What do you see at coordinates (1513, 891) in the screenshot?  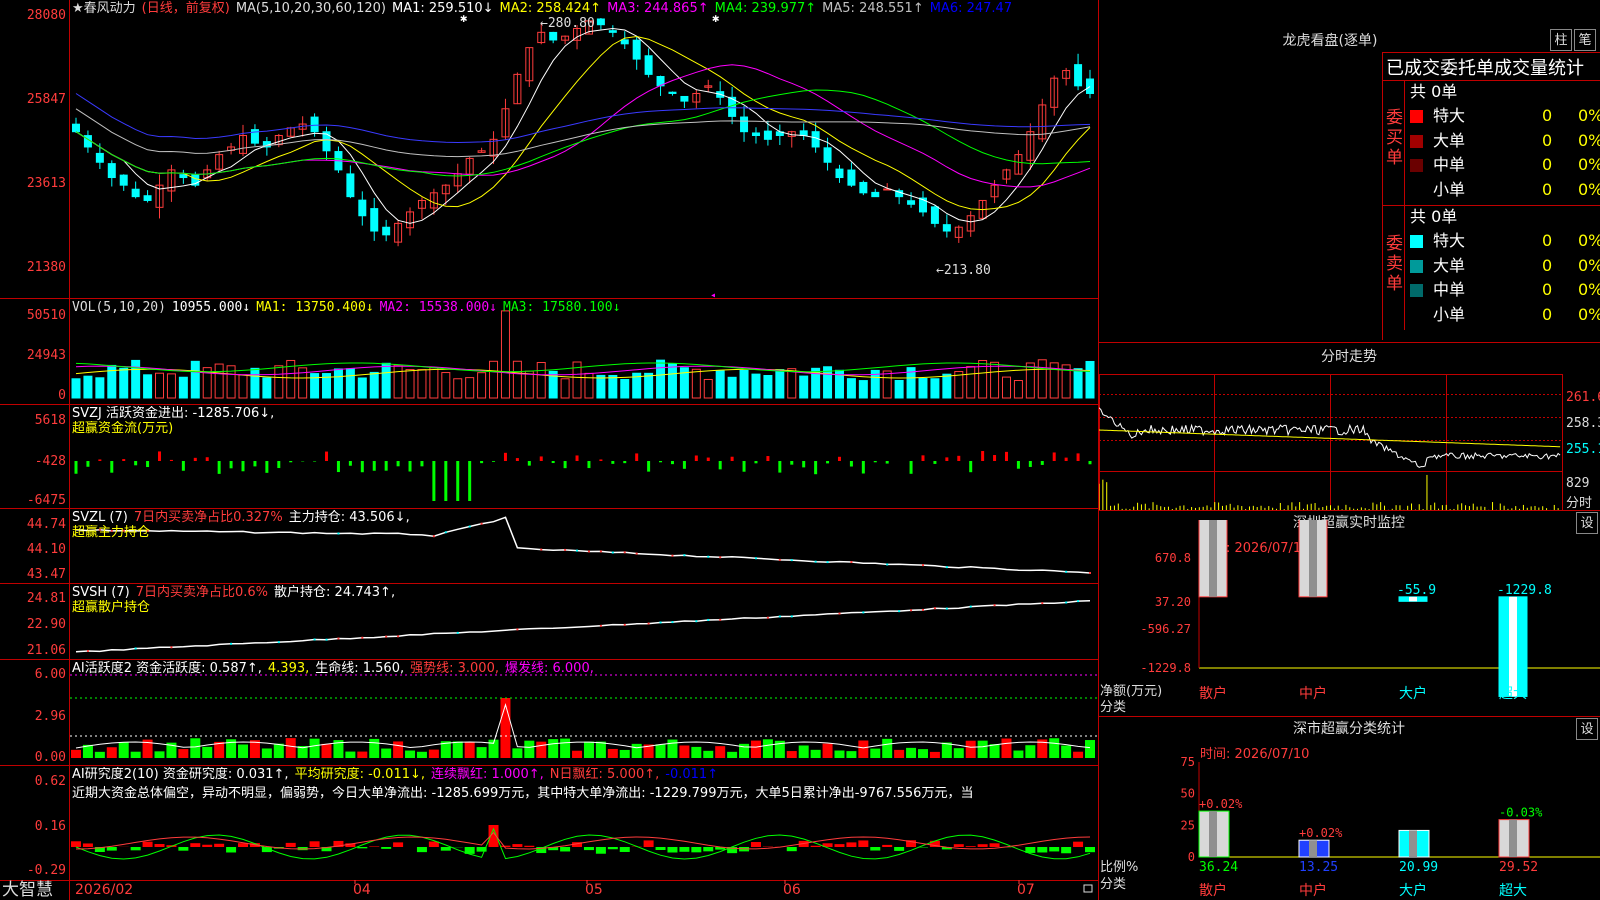 I see `class-category: 超大` at bounding box center [1513, 891].